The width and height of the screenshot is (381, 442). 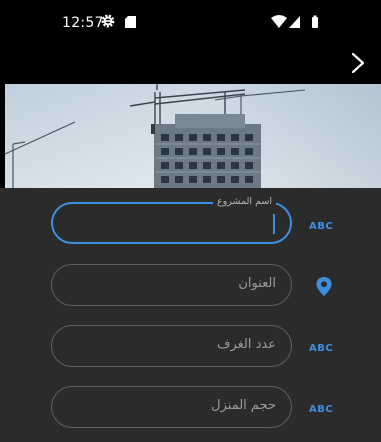 What do you see at coordinates (190, 64) in the screenshot?
I see `app-toolbar` at bounding box center [190, 64].